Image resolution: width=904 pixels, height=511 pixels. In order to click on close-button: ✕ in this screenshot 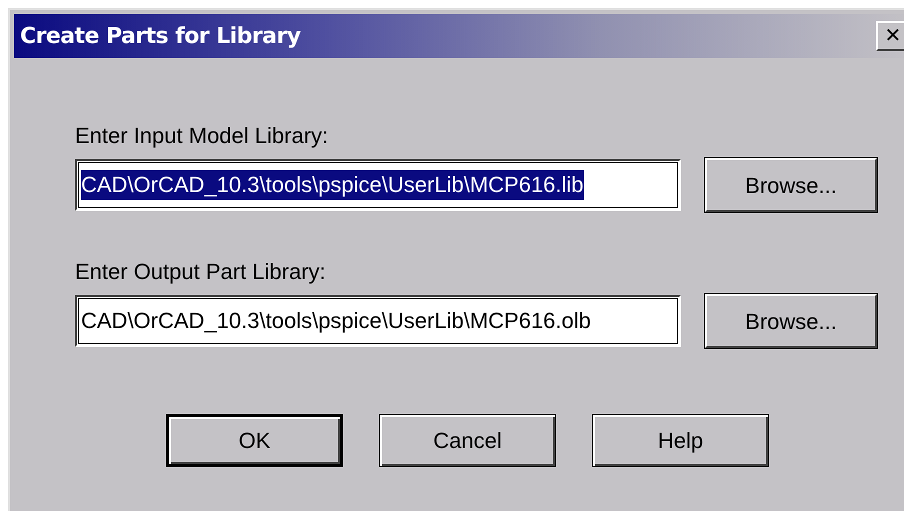, I will do `click(890, 36)`.